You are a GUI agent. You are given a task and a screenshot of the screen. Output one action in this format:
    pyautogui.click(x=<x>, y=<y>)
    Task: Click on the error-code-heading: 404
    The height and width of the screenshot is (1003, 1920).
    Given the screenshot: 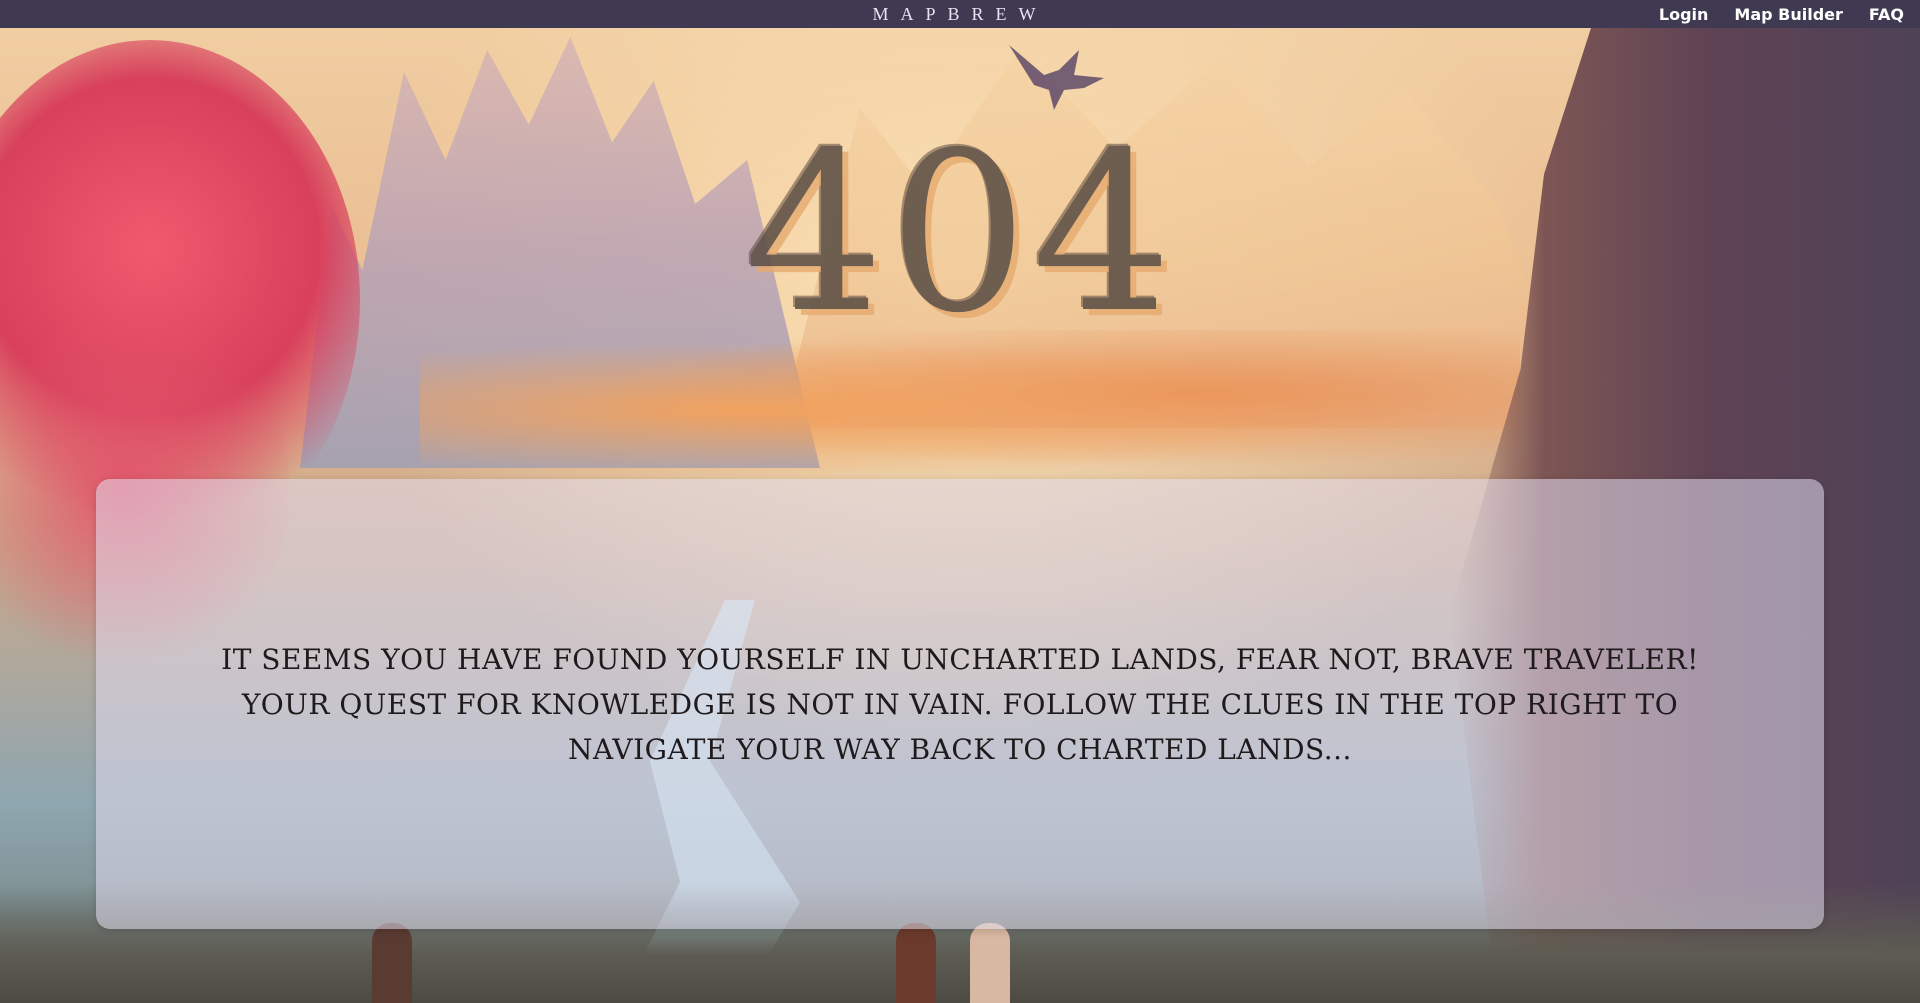 What is the action you would take?
    pyautogui.click(x=960, y=233)
    